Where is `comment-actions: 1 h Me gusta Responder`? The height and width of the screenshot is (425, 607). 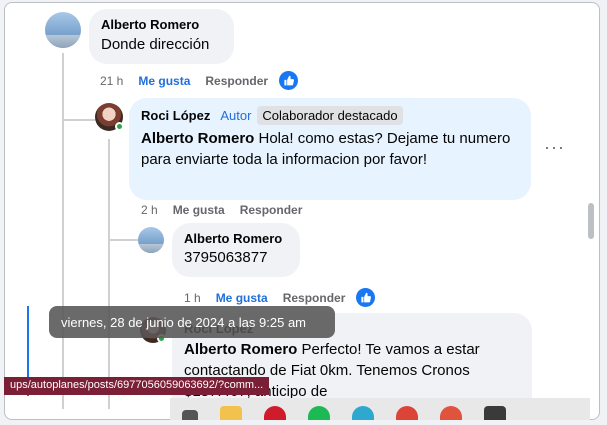
comment-actions: 1 h Me gusta Responder is located at coordinates (280, 297).